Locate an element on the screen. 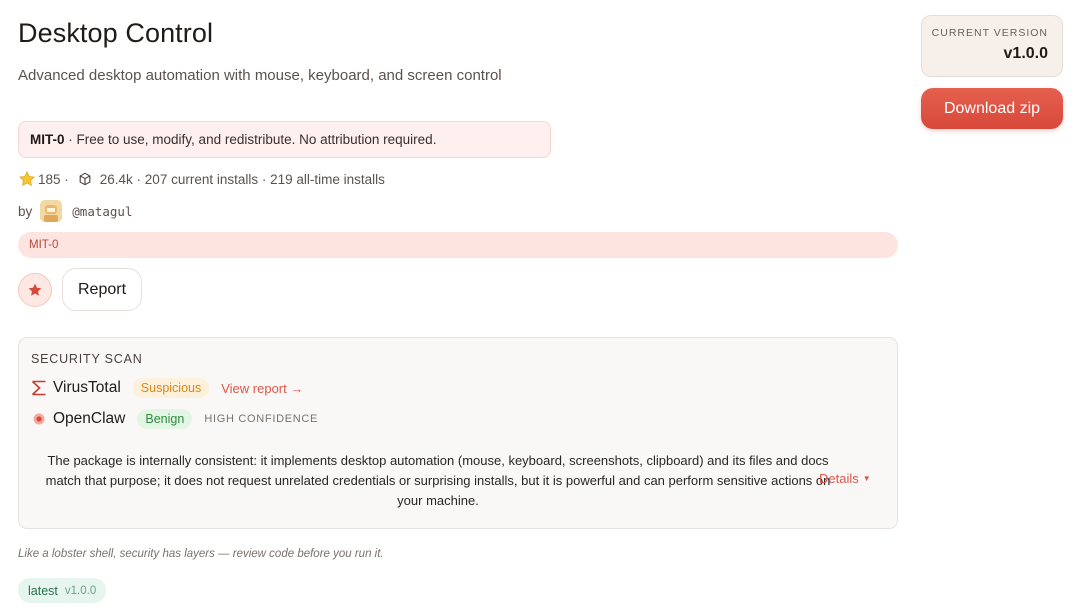  stars-count: 185 · is located at coordinates (53, 179).